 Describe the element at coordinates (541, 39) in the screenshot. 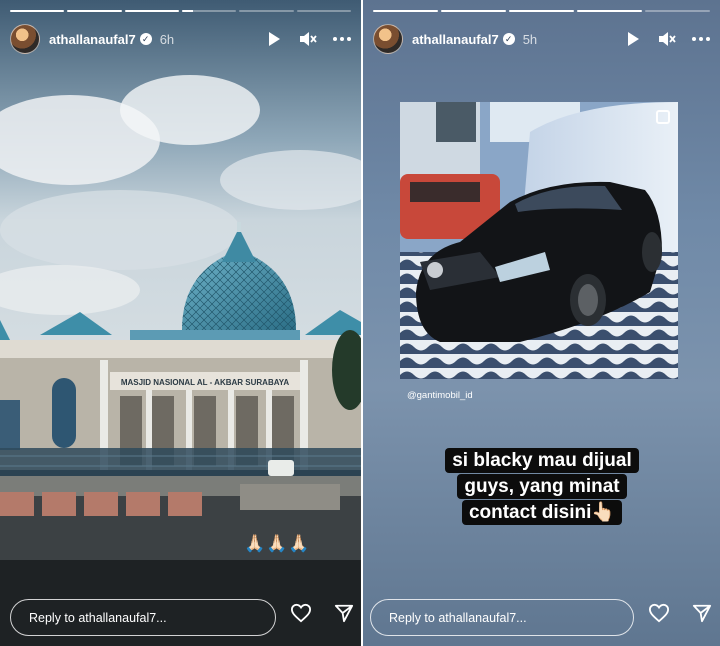

I see `story-header: athallanaufal7 ✓ 5h` at that location.